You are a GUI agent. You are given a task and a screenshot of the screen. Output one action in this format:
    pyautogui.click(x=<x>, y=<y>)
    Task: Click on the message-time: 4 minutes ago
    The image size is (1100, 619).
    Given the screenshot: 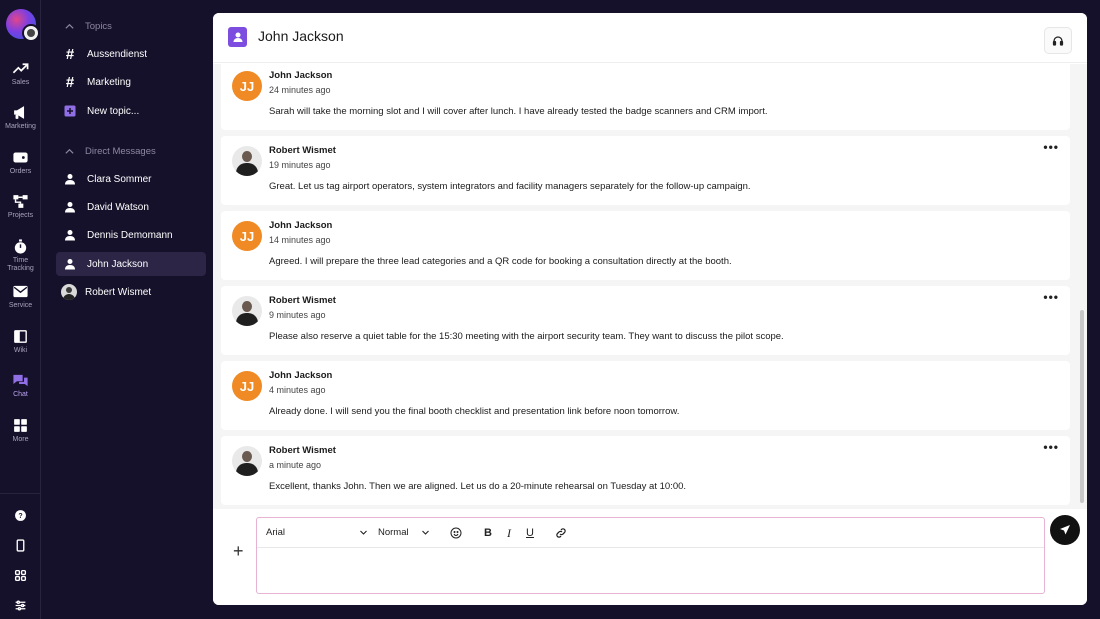 What is the action you would take?
    pyautogui.click(x=297, y=390)
    